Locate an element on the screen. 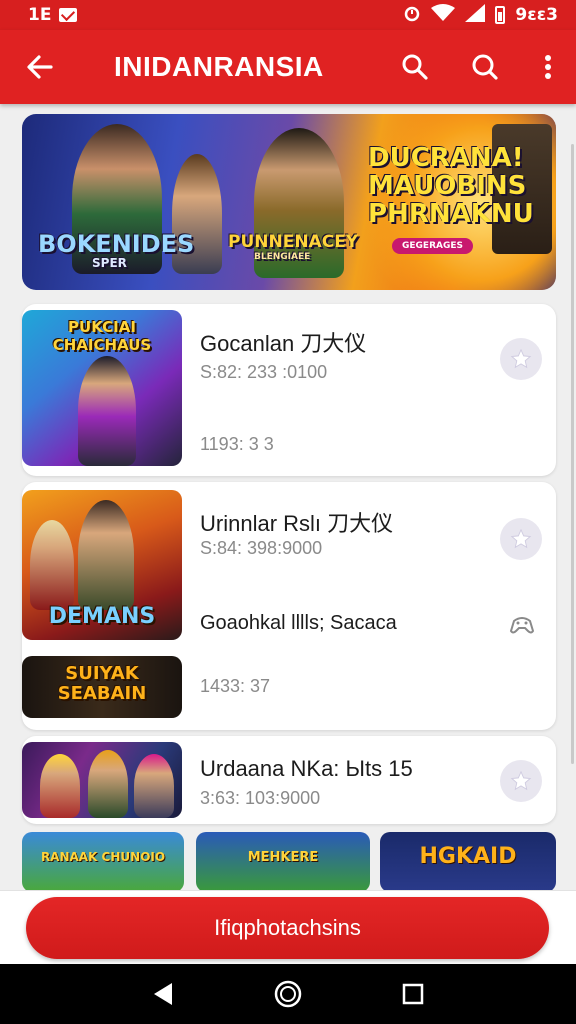  search-button is located at coordinates (415, 67).